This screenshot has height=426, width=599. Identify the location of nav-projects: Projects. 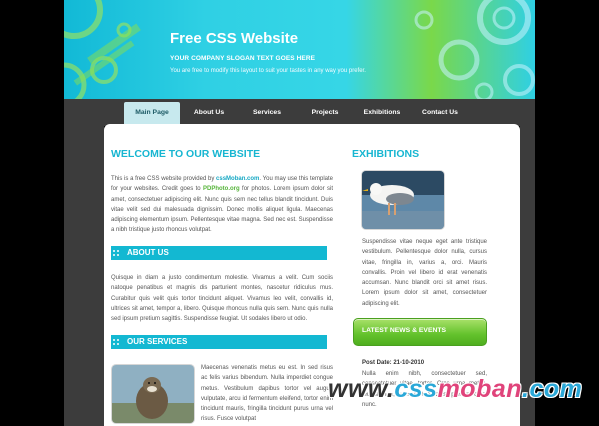
(325, 113).